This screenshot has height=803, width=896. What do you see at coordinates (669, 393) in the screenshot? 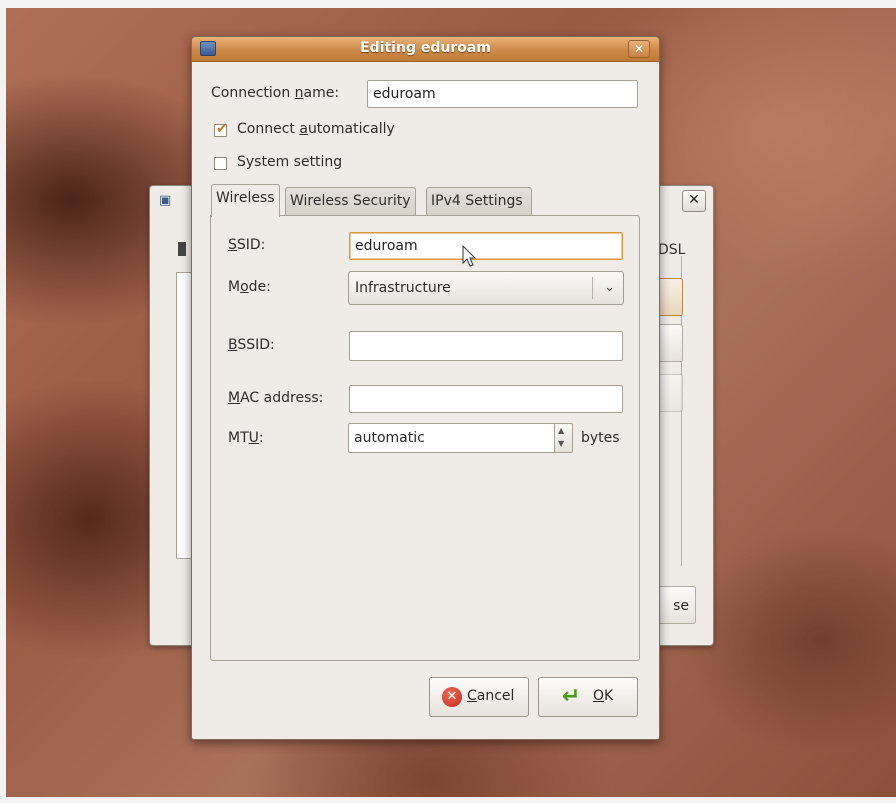
I see `delete-connection-button` at bounding box center [669, 393].